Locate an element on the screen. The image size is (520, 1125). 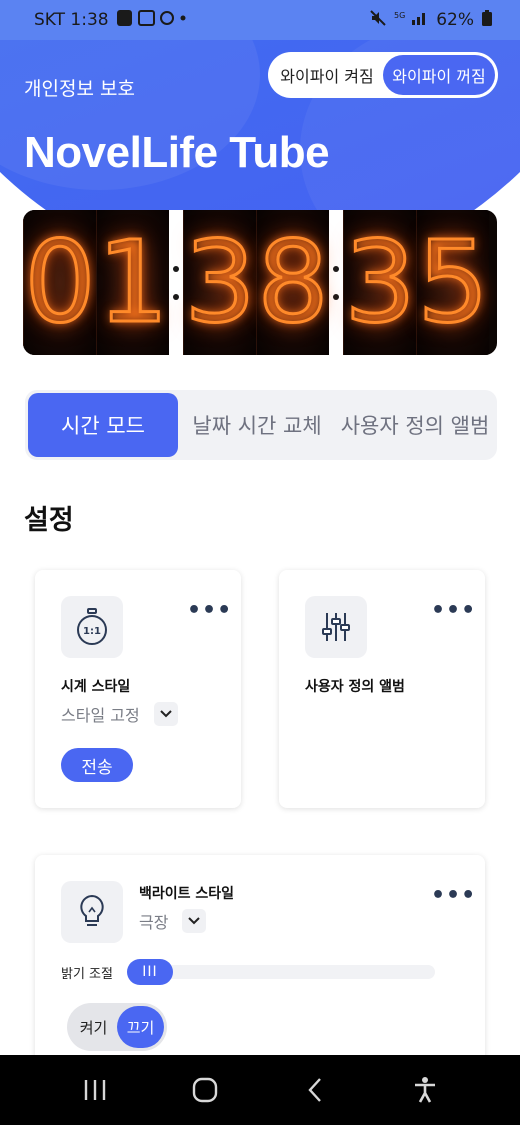
home-icon is located at coordinates (205, 1090).